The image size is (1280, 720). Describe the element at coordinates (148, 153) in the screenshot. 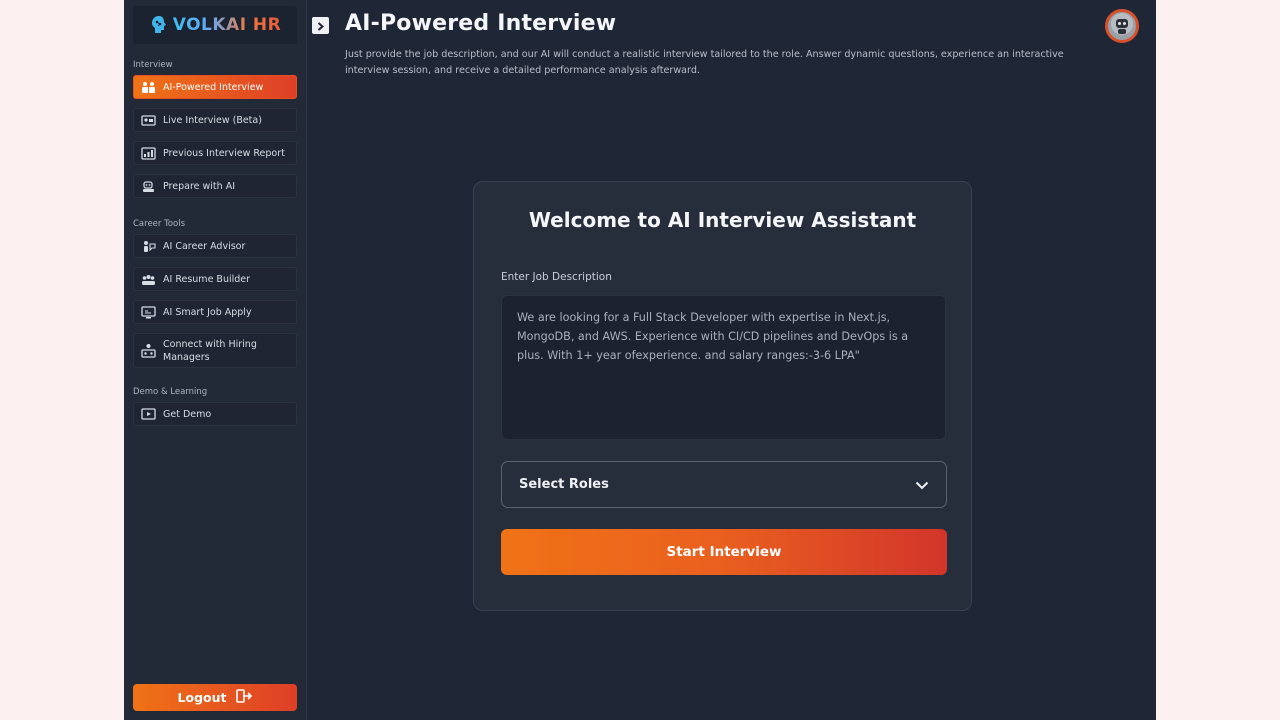

I see `report-icon` at that location.